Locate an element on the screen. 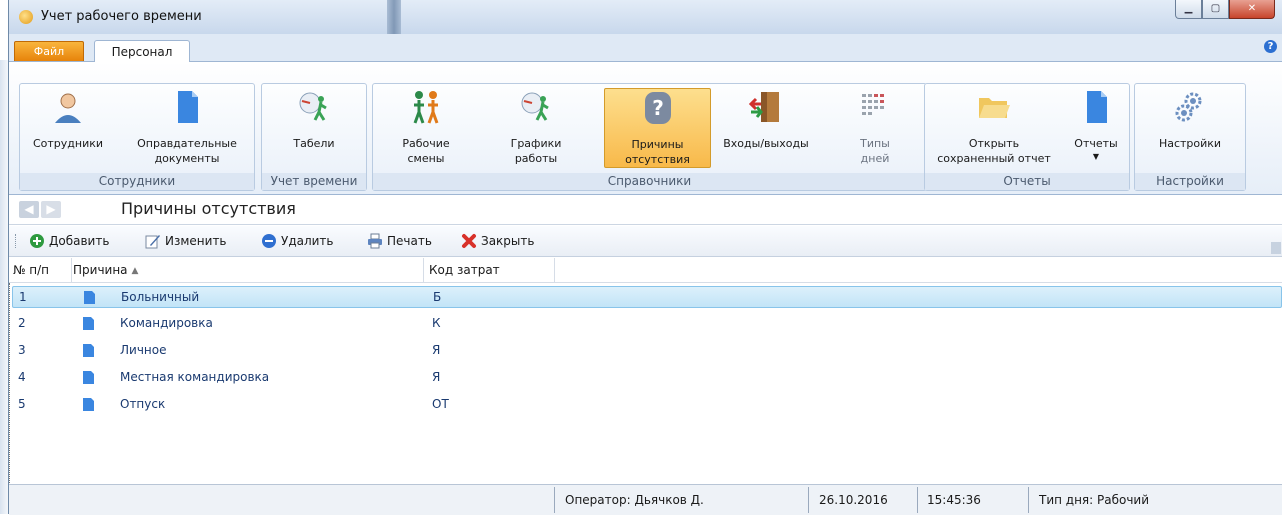 This screenshot has height=515, width=1282. back-arrow-icon: ◀ is located at coordinates (29, 209).